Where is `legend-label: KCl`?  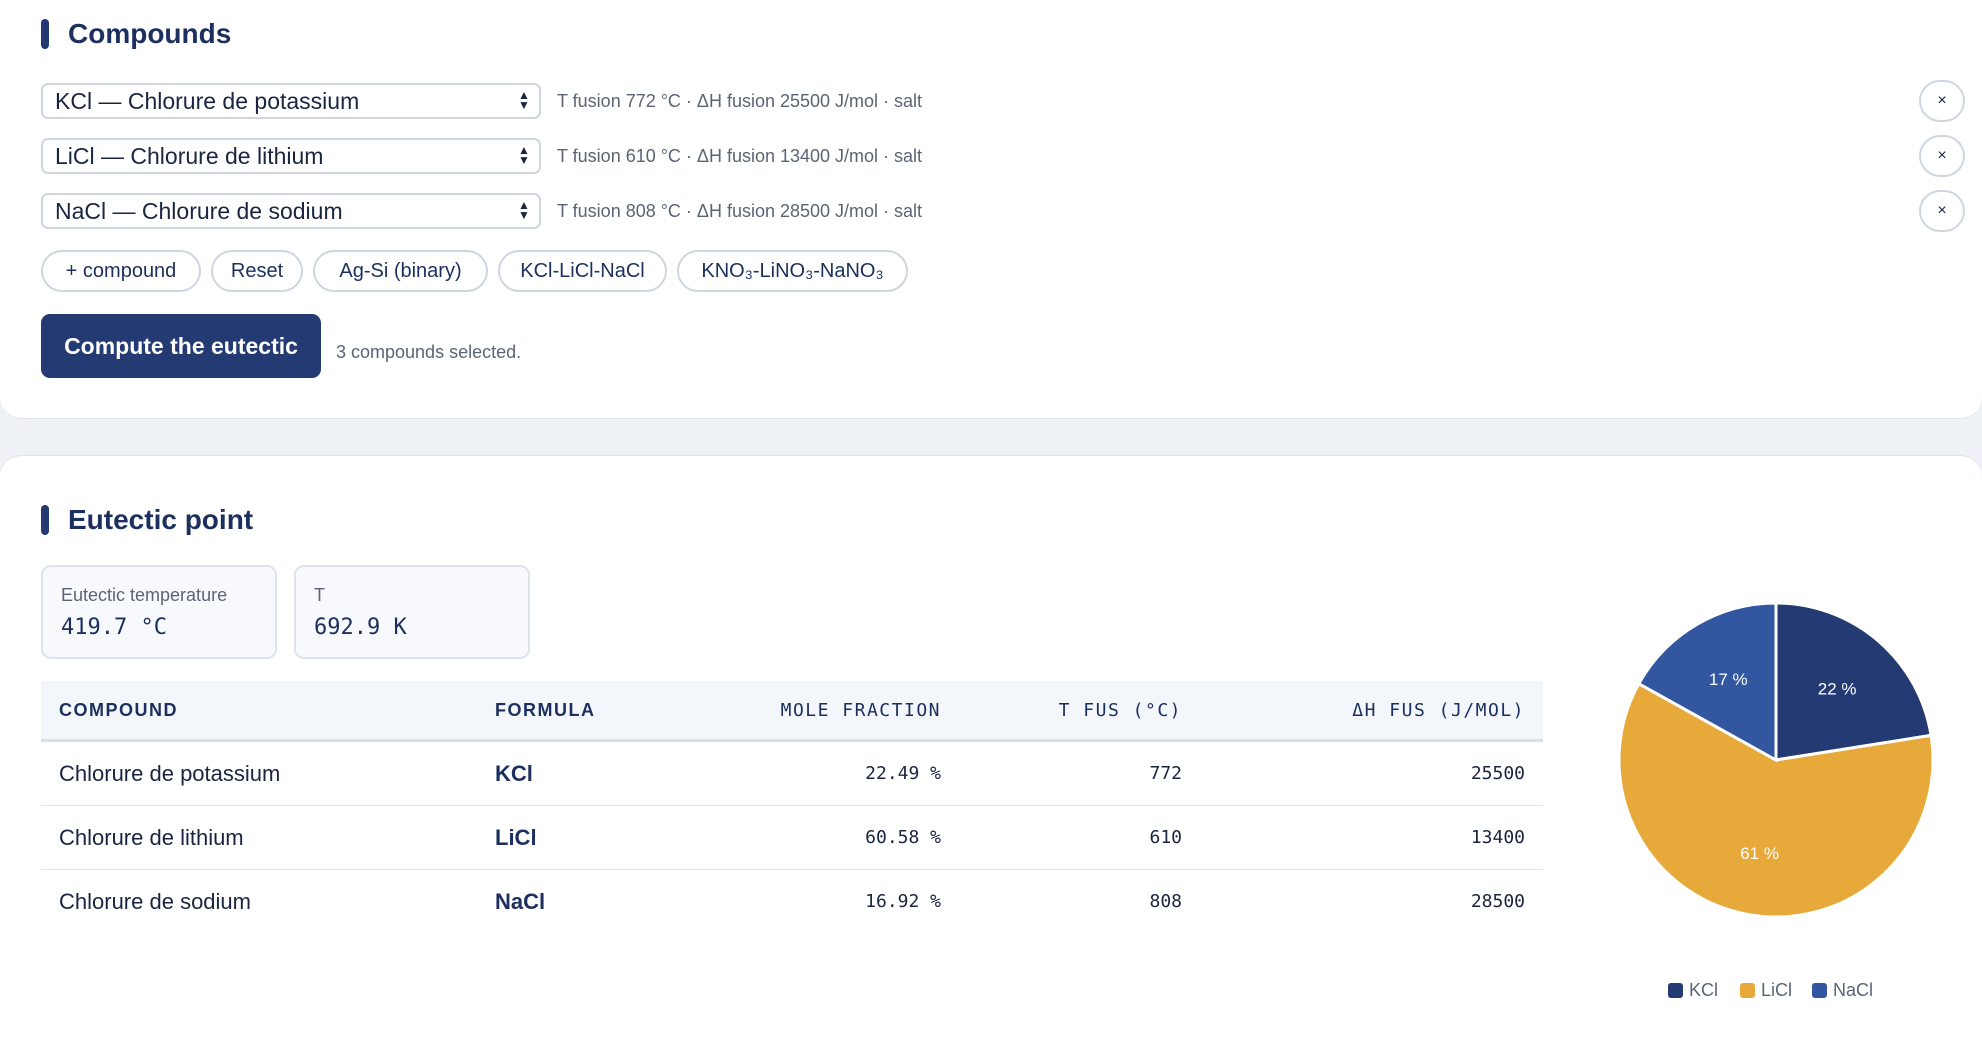
legend-label: KCl is located at coordinates (1704, 990).